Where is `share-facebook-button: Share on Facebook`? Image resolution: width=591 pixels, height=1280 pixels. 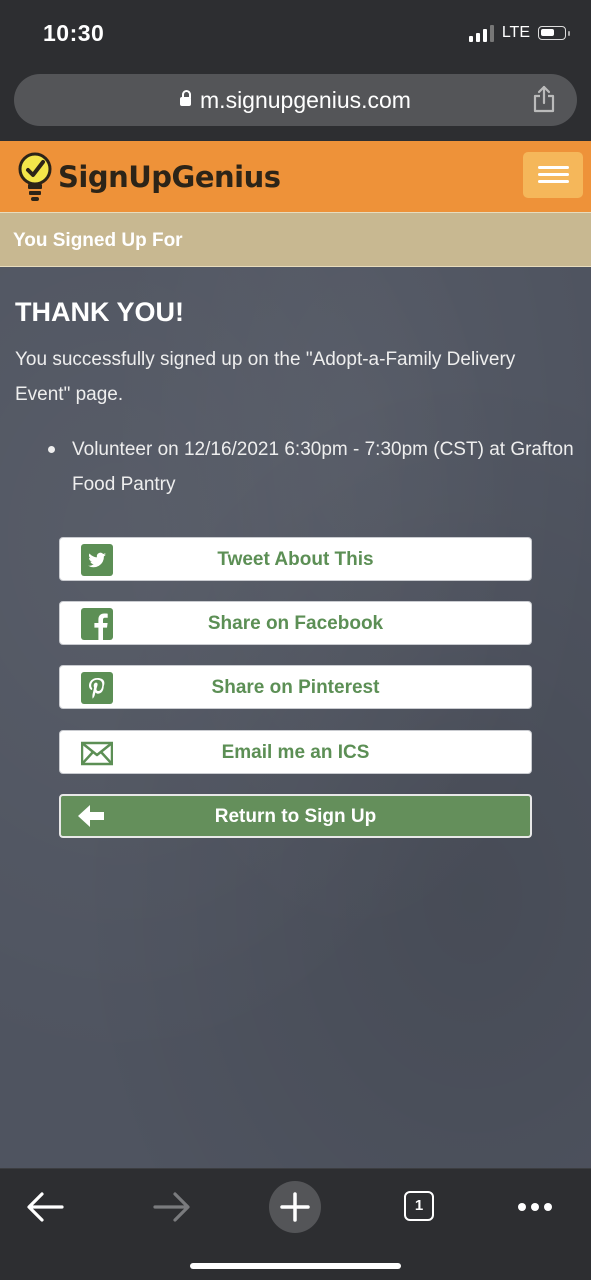
share-facebook-button: Share on Facebook is located at coordinates (295, 623).